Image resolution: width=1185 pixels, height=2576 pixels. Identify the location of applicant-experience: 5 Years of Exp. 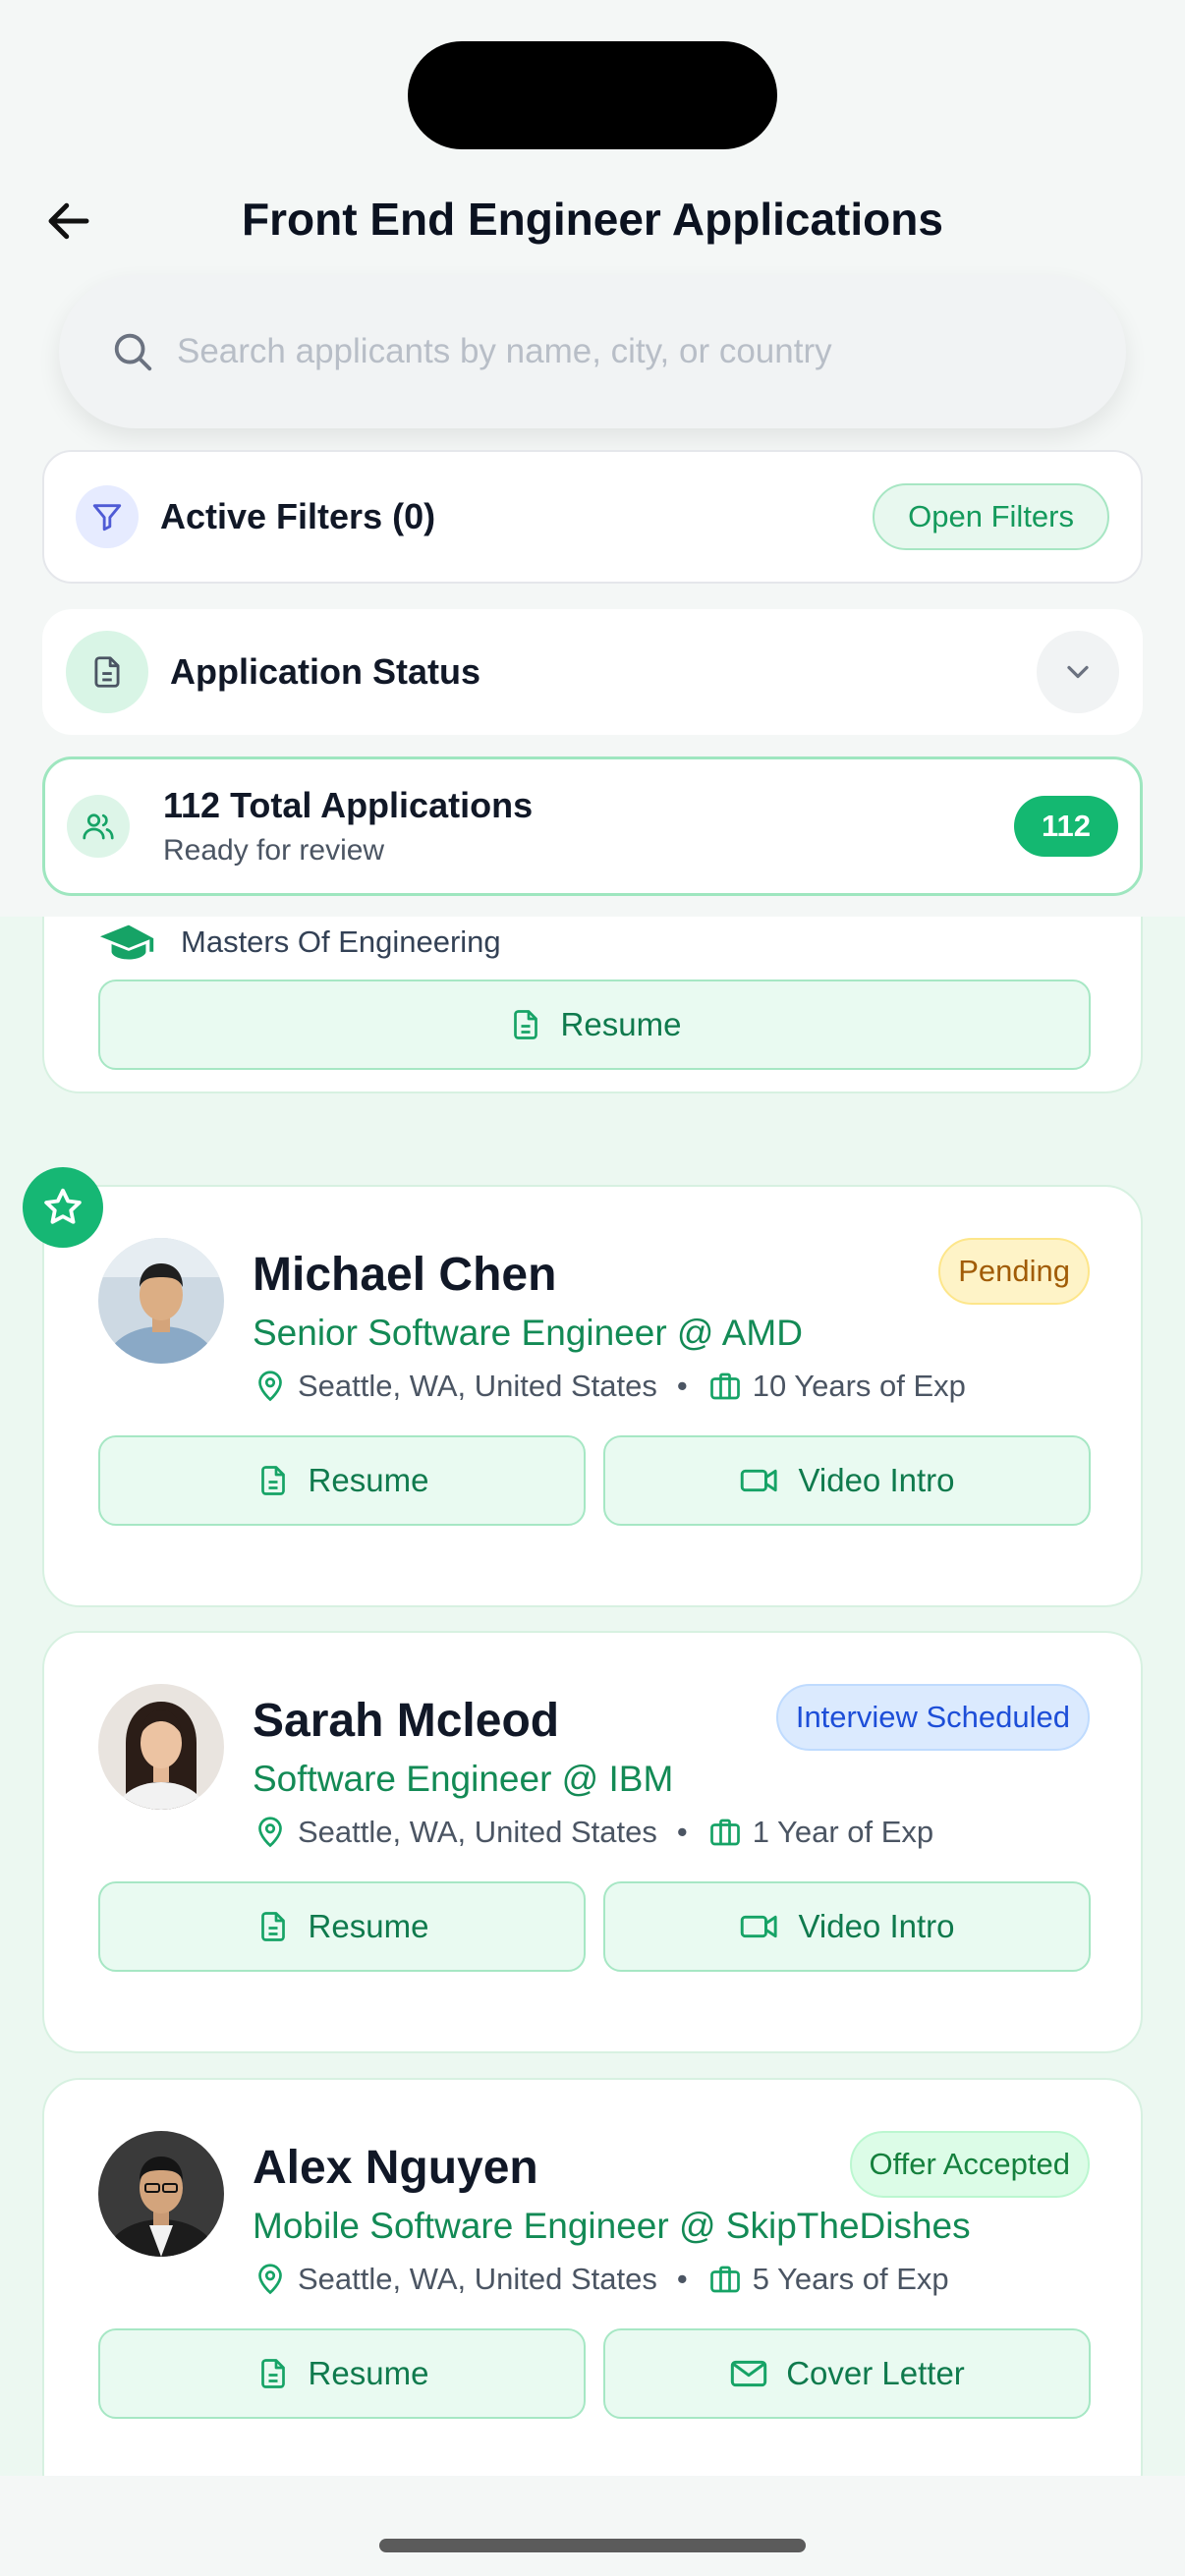
(850, 2279).